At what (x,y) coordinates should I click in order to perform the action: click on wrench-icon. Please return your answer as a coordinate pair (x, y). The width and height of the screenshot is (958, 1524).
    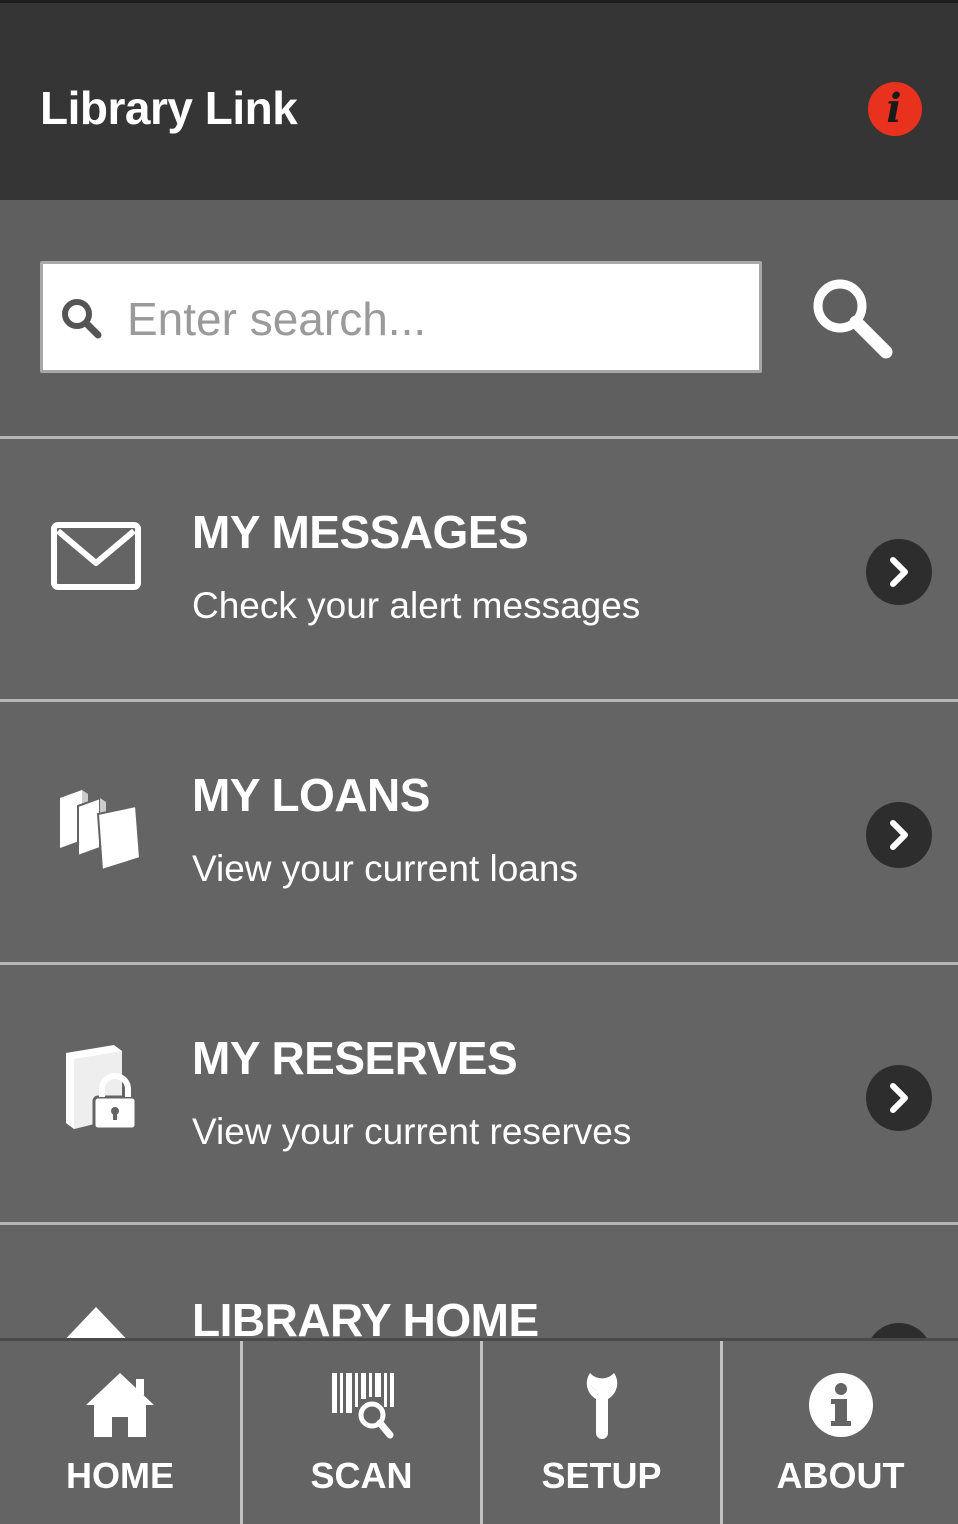
    Looking at the image, I should click on (601, 1406).